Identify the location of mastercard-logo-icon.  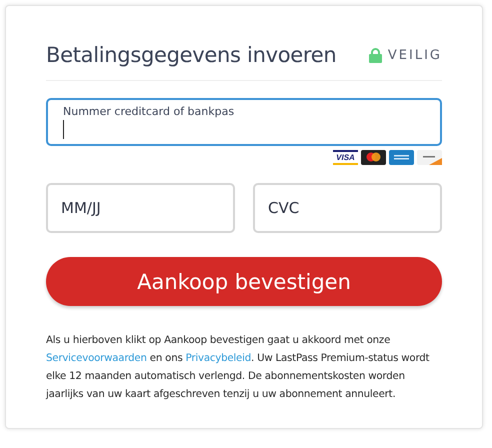
(373, 157).